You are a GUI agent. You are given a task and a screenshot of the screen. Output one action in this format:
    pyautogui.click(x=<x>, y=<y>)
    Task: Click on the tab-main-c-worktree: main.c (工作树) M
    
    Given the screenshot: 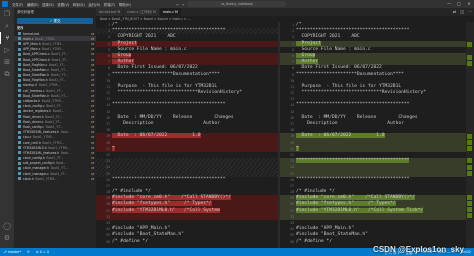 What is the action you would take?
    pyautogui.click(x=142, y=12)
    